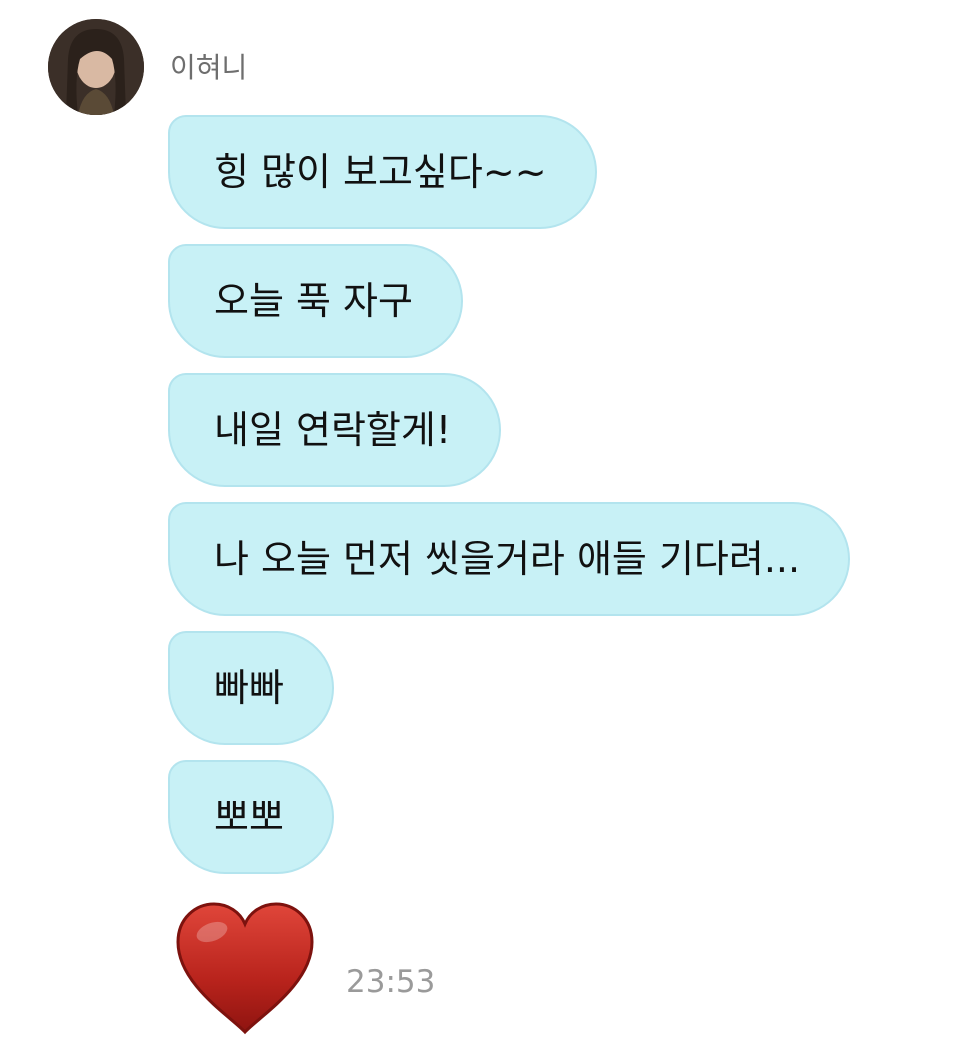  What do you see at coordinates (209, 67) in the screenshot?
I see `sender-name: 이혀니` at bounding box center [209, 67].